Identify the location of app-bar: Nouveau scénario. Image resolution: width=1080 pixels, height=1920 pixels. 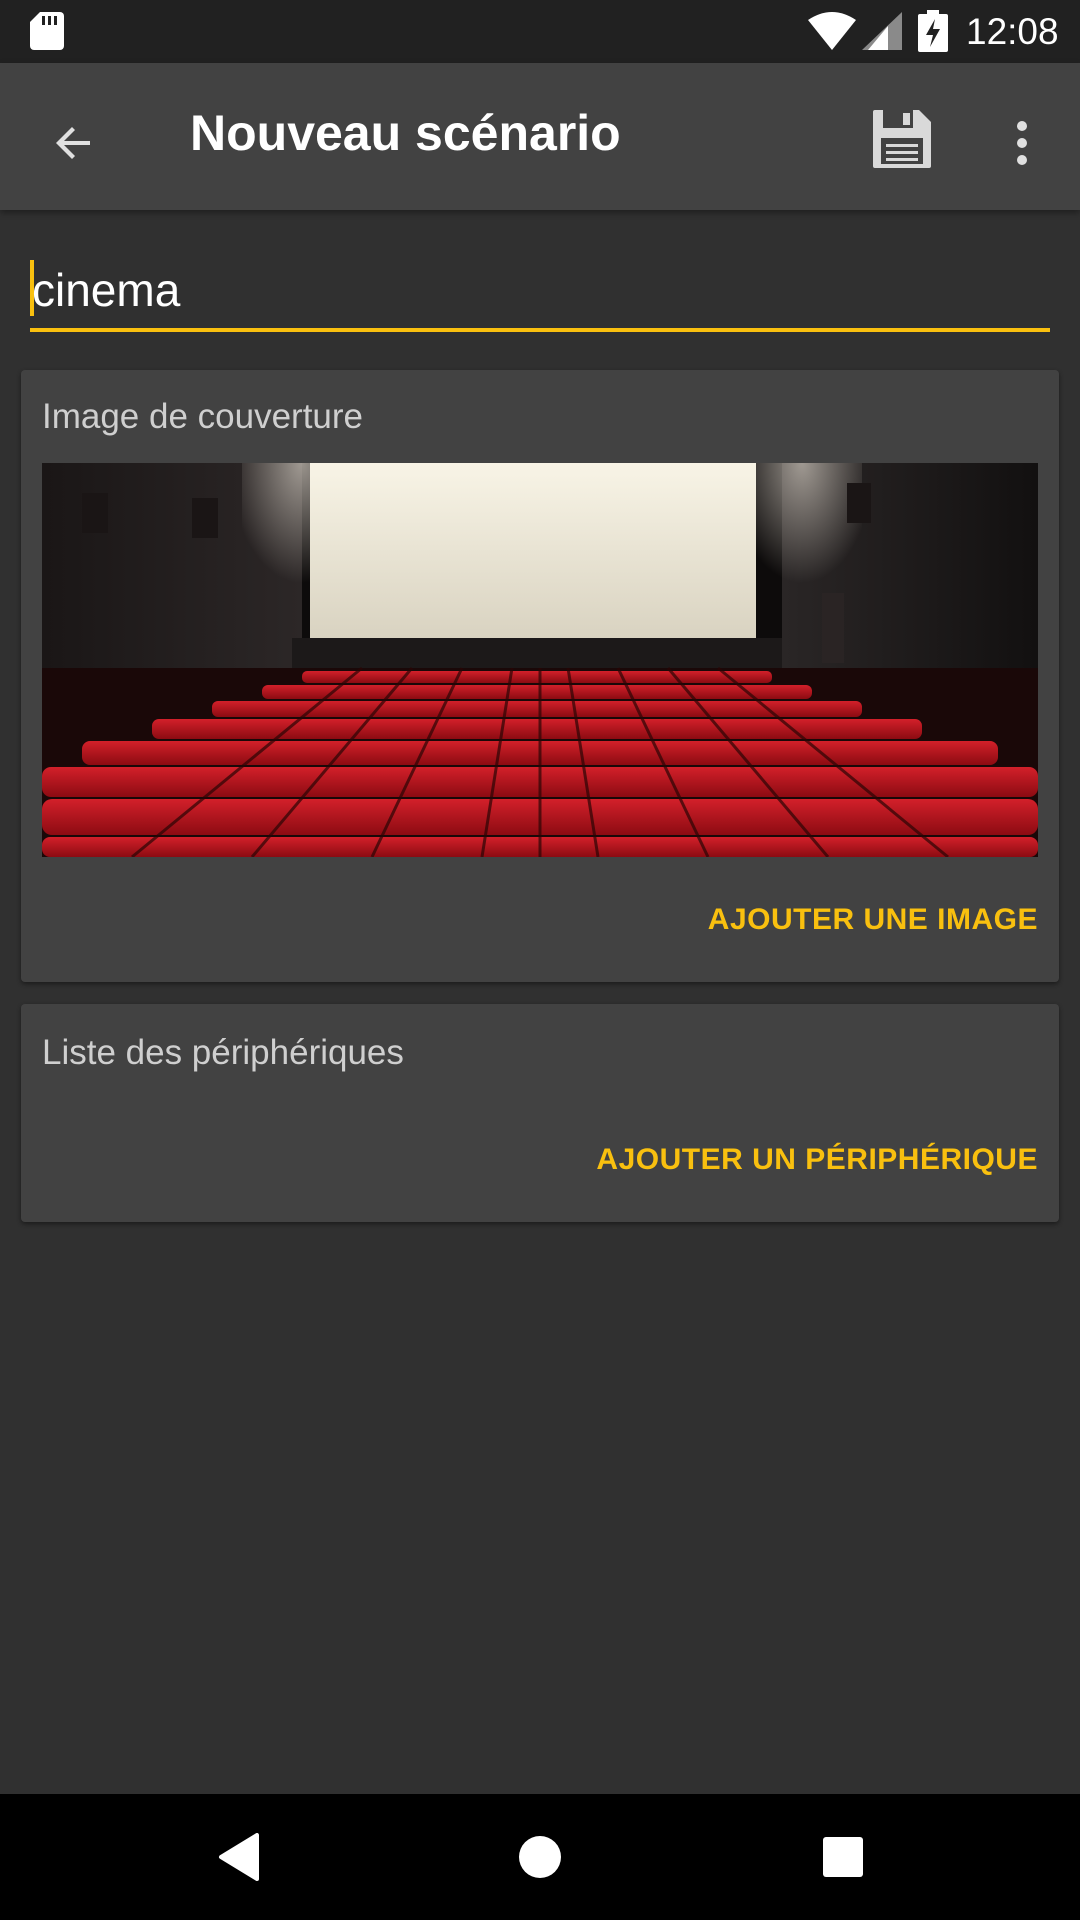
(540, 136).